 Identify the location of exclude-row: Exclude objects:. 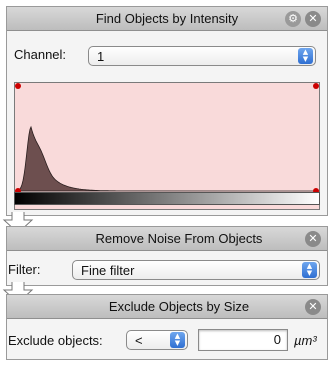
(55, 340).